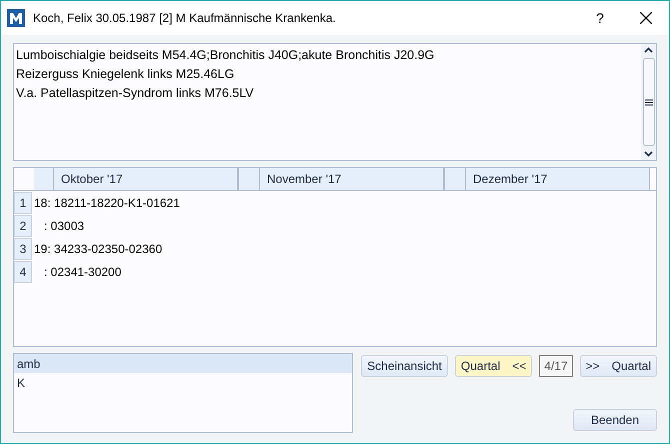 The width and height of the screenshot is (670, 444). Describe the element at coordinates (135, 93) in the screenshot. I see `diagnosis-line: V.a. Patellaspitzen-Syndrom links M76.5LV` at that location.